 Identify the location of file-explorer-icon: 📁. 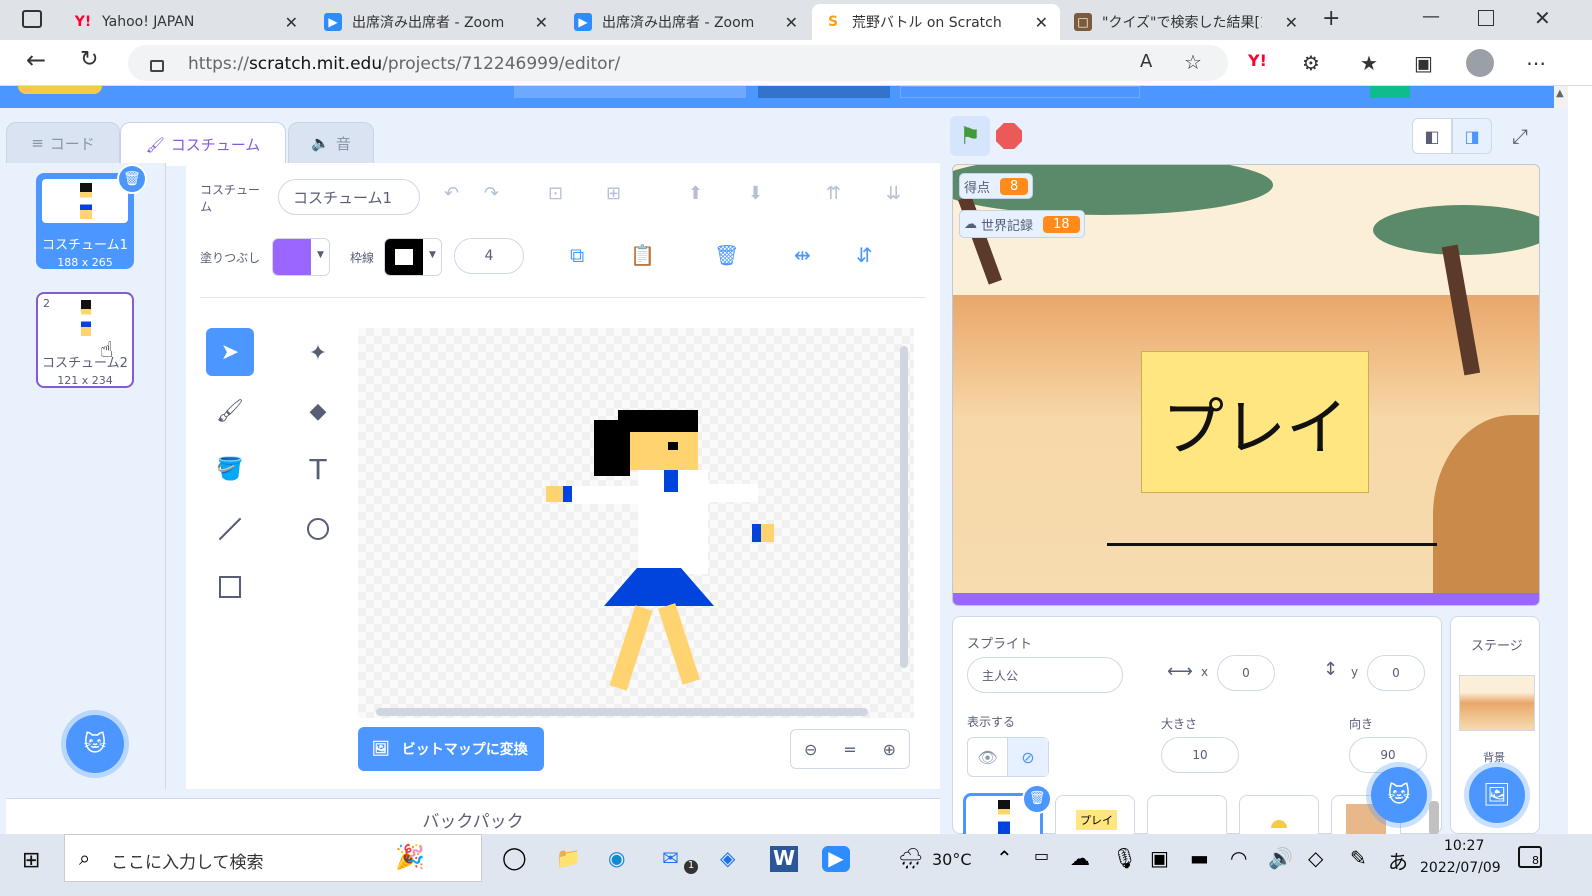
(568, 858).